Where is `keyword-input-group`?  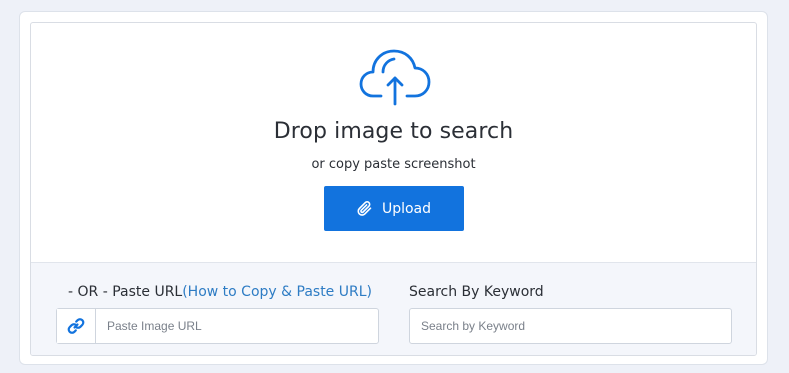 keyword-input-group is located at coordinates (570, 326).